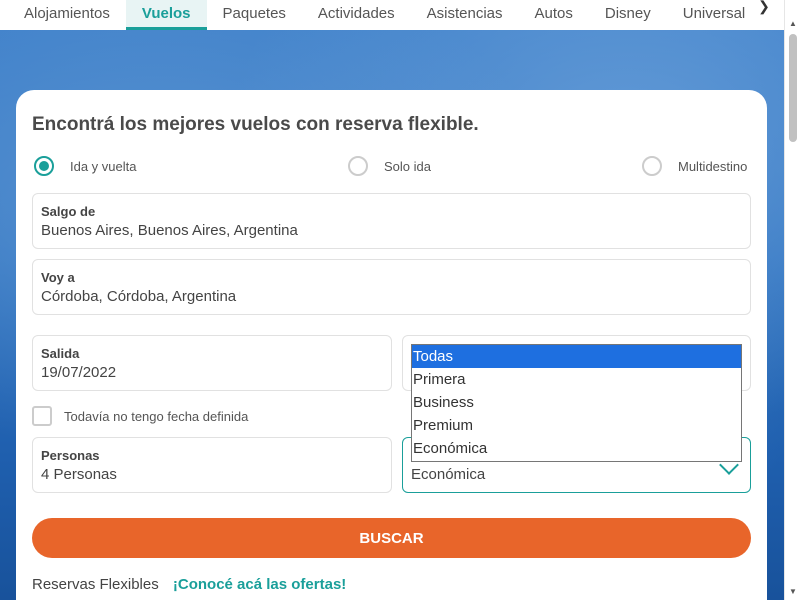  Describe the element at coordinates (138, 296) in the screenshot. I see `destination-value: Córdoba, Córdoba, Argentina` at that location.